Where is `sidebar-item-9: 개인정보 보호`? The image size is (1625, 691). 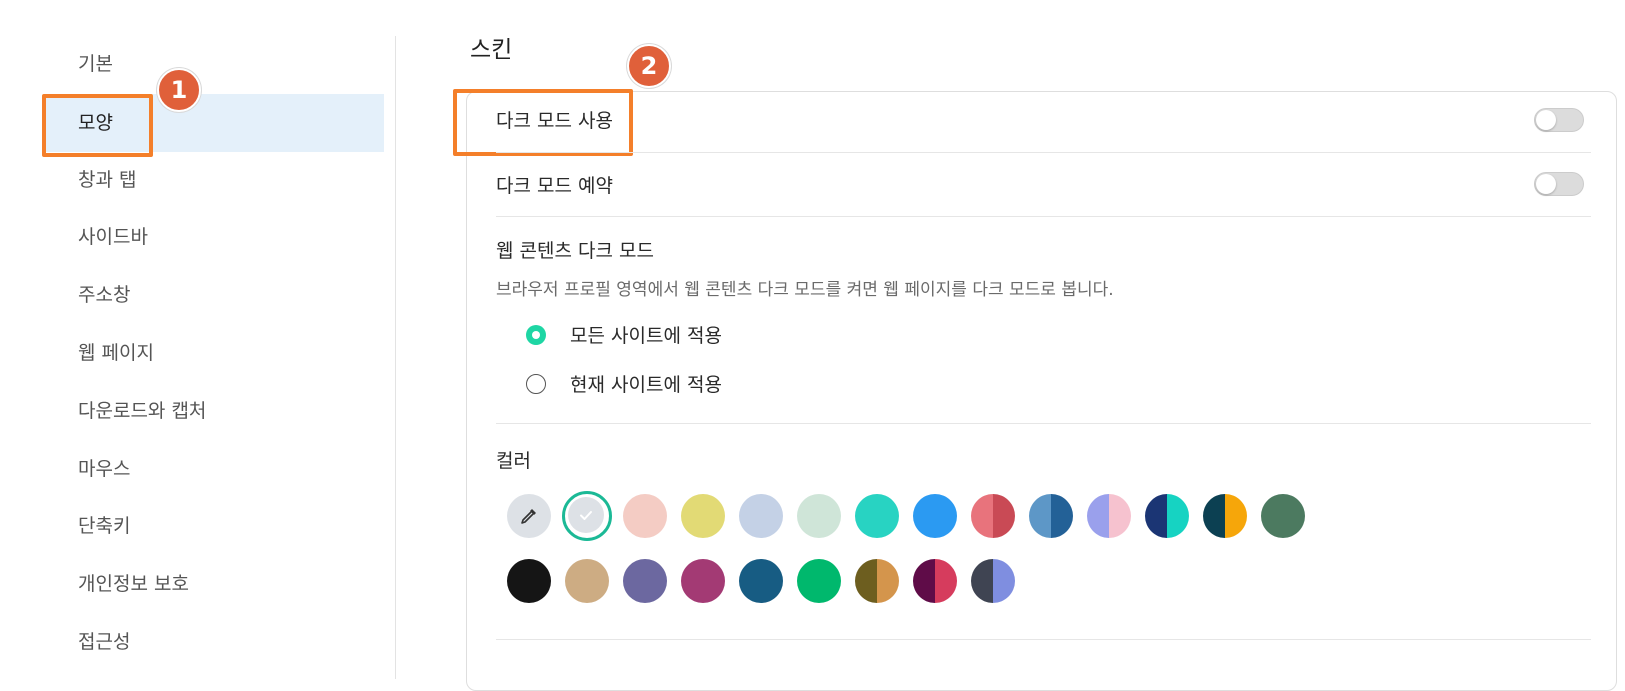
sidebar-item-9: 개인정보 보호 is located at coordinates (214, 584).